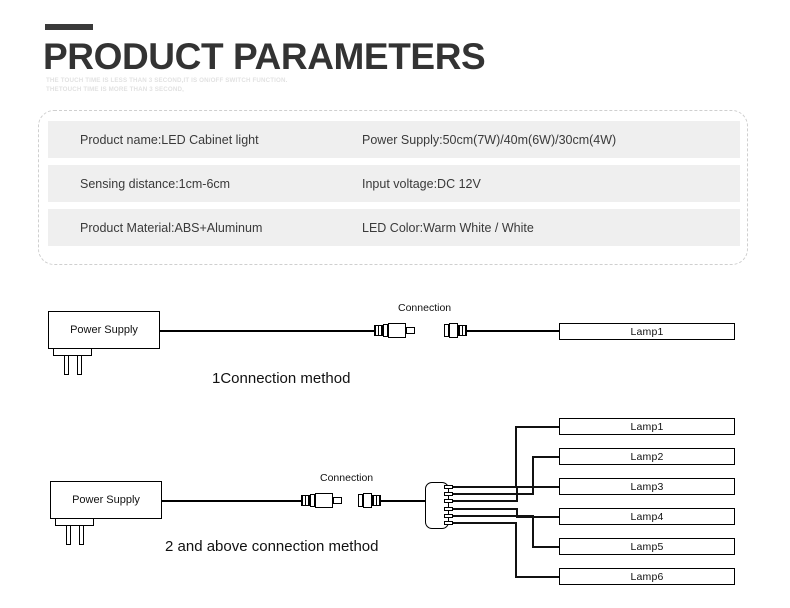  What do you see at coordinates (537, 577) in the screenshot?
I see `branch-wire-6-seg-h2` at bounding box center [537, 577].